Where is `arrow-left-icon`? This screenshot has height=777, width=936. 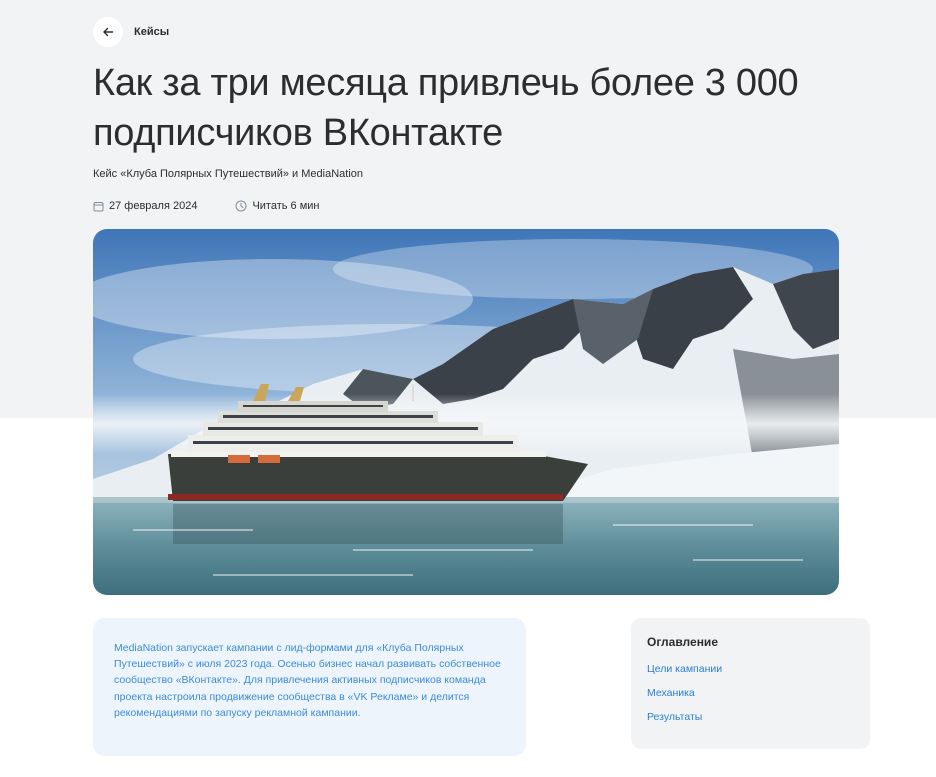
arrow-left-icon is located at coordinates (108, 32).